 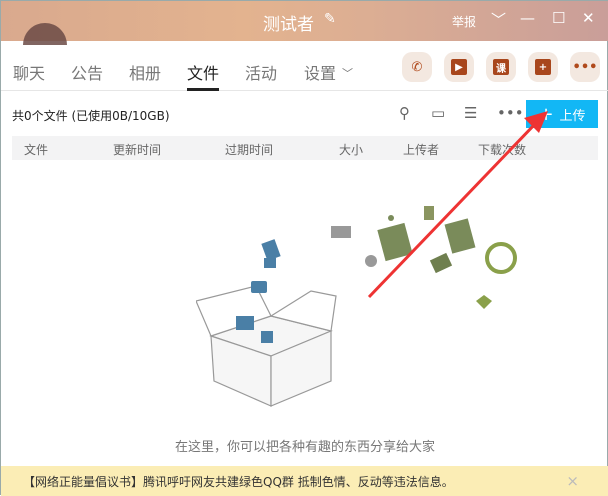 What do you see at coordinates (572, 481) in the screenshot?
I see `close-icon: ×` at bounding box center [572, 481].